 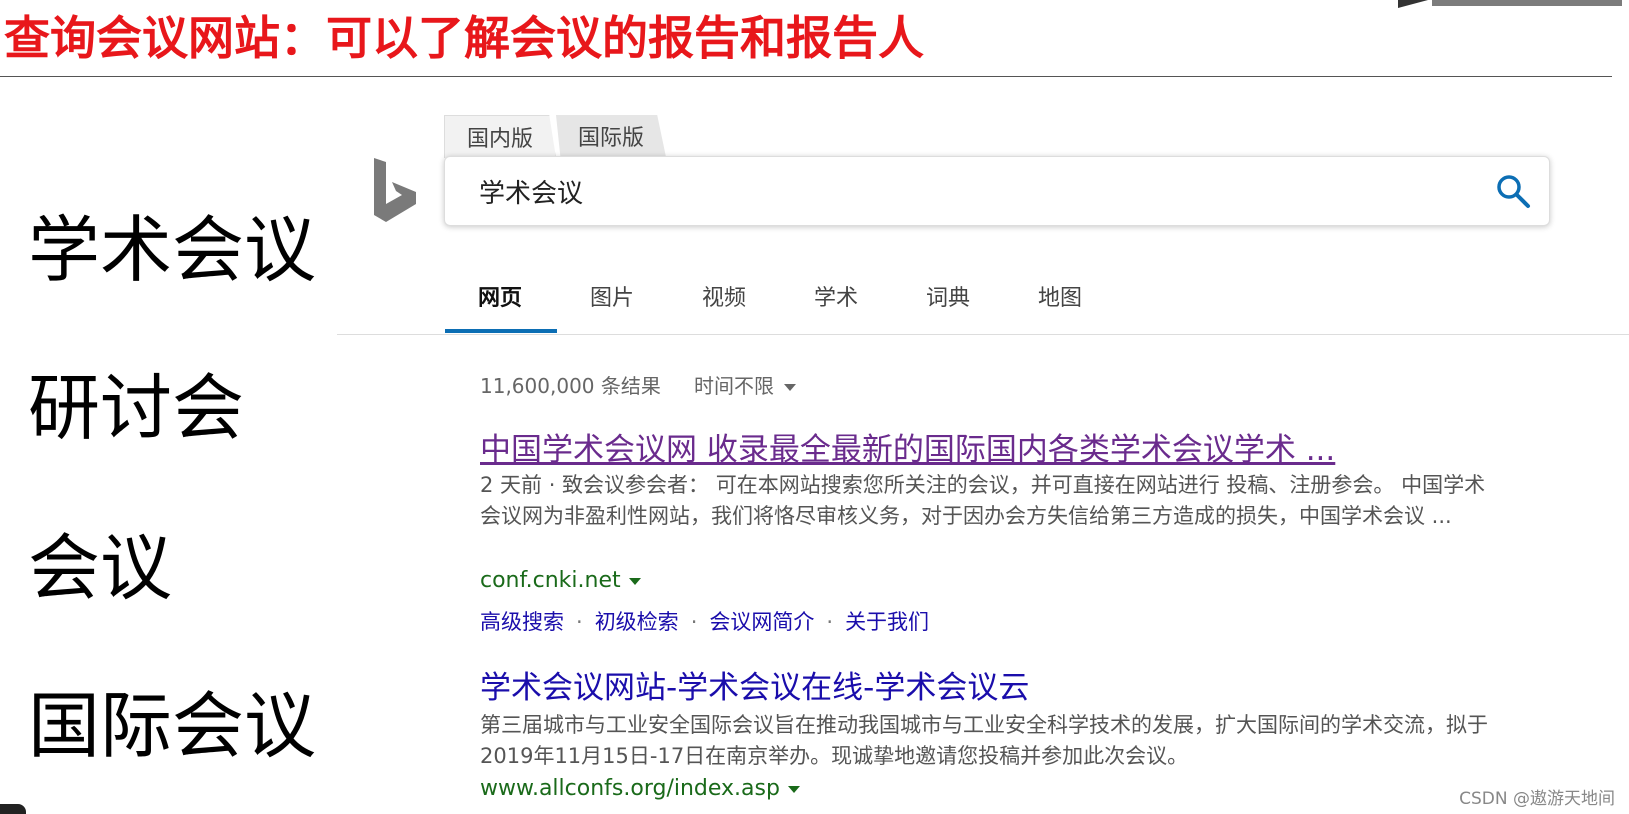 I want to click on tab-international: 国际版, so click(x=611, y=136).